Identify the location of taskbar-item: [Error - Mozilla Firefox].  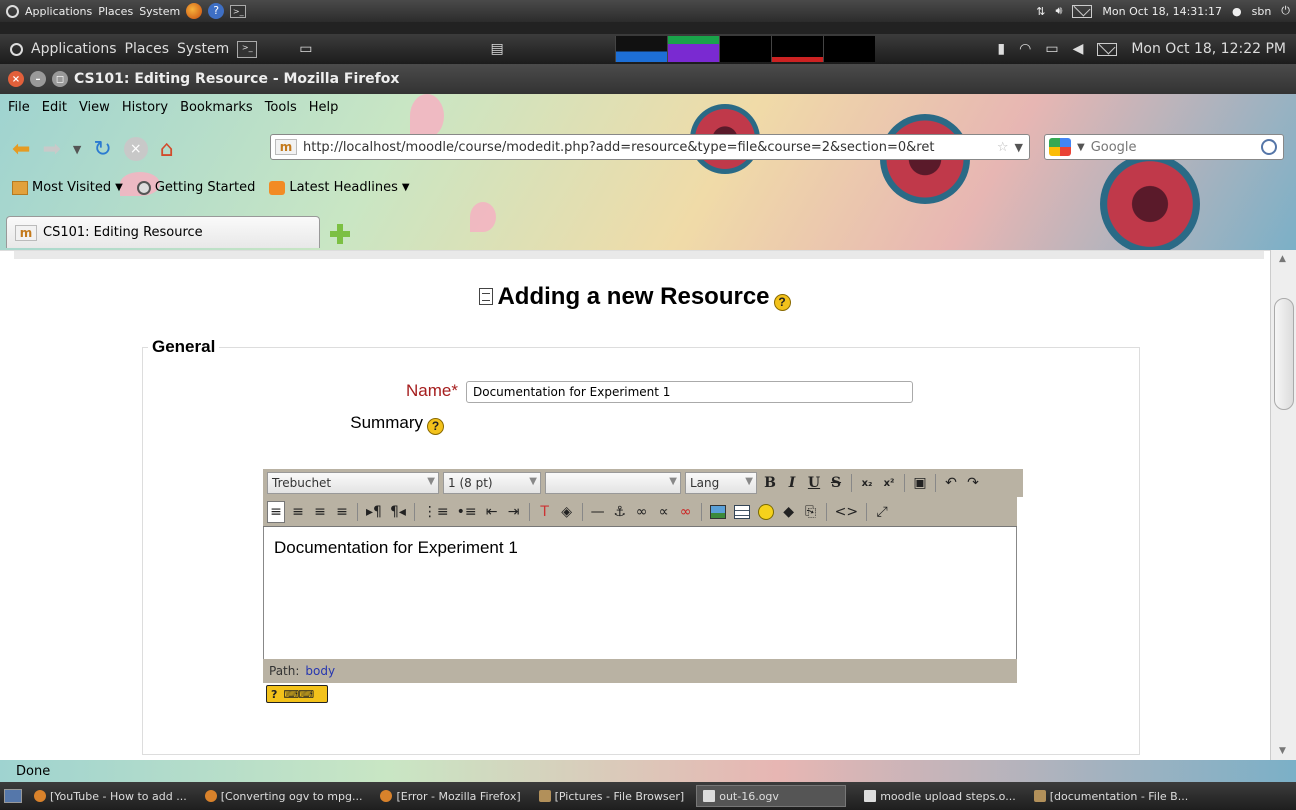
(450, 796).